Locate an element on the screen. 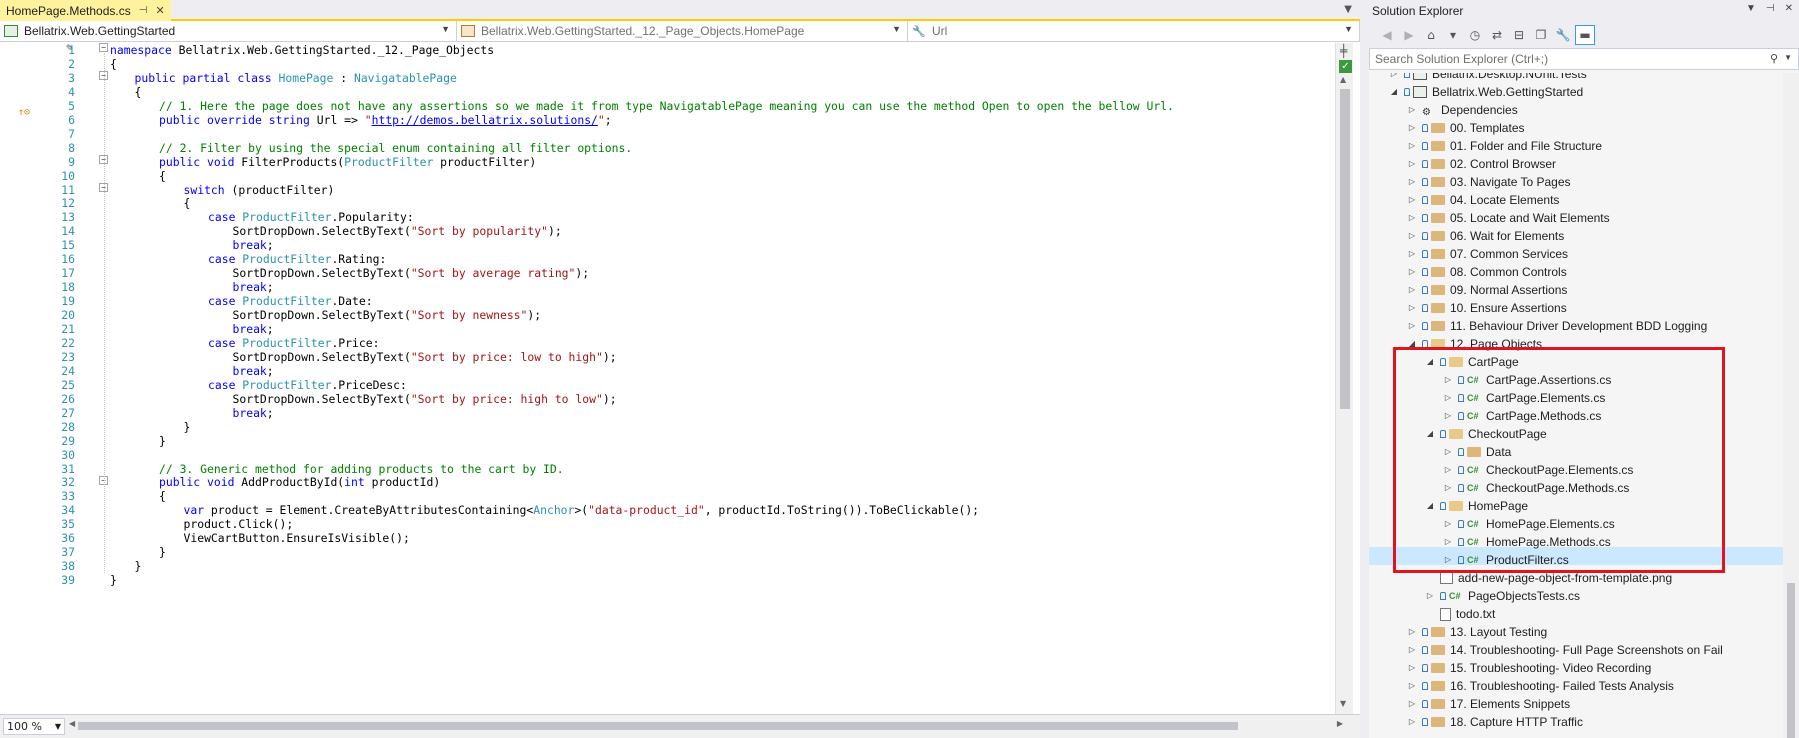 This screenshot has height=738, width=1799. window-position-icon: ▼ is located at coordinates (1751, 8).